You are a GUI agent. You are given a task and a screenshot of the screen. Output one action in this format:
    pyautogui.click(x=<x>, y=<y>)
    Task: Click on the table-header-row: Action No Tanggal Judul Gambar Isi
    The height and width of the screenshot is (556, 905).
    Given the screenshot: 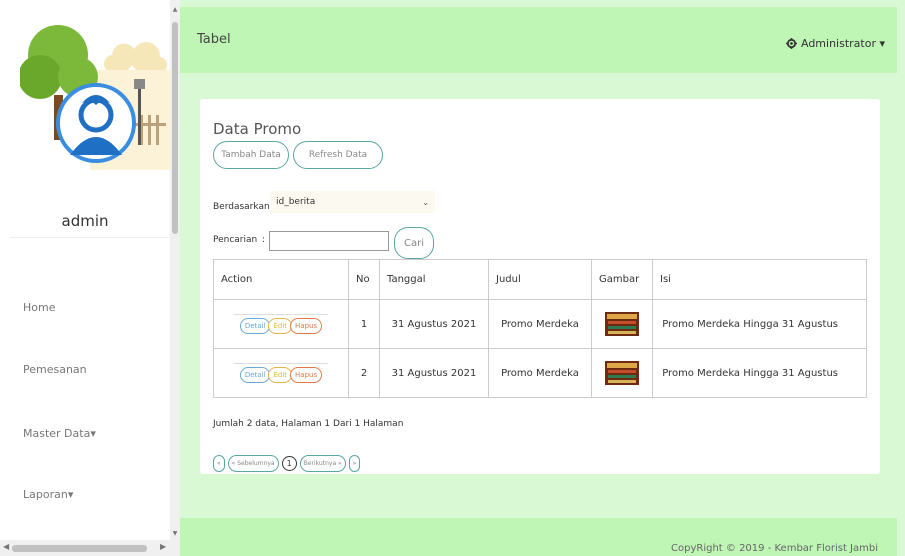 What is the action you would take?
    pyautogui.click(x=540, y=279)
    